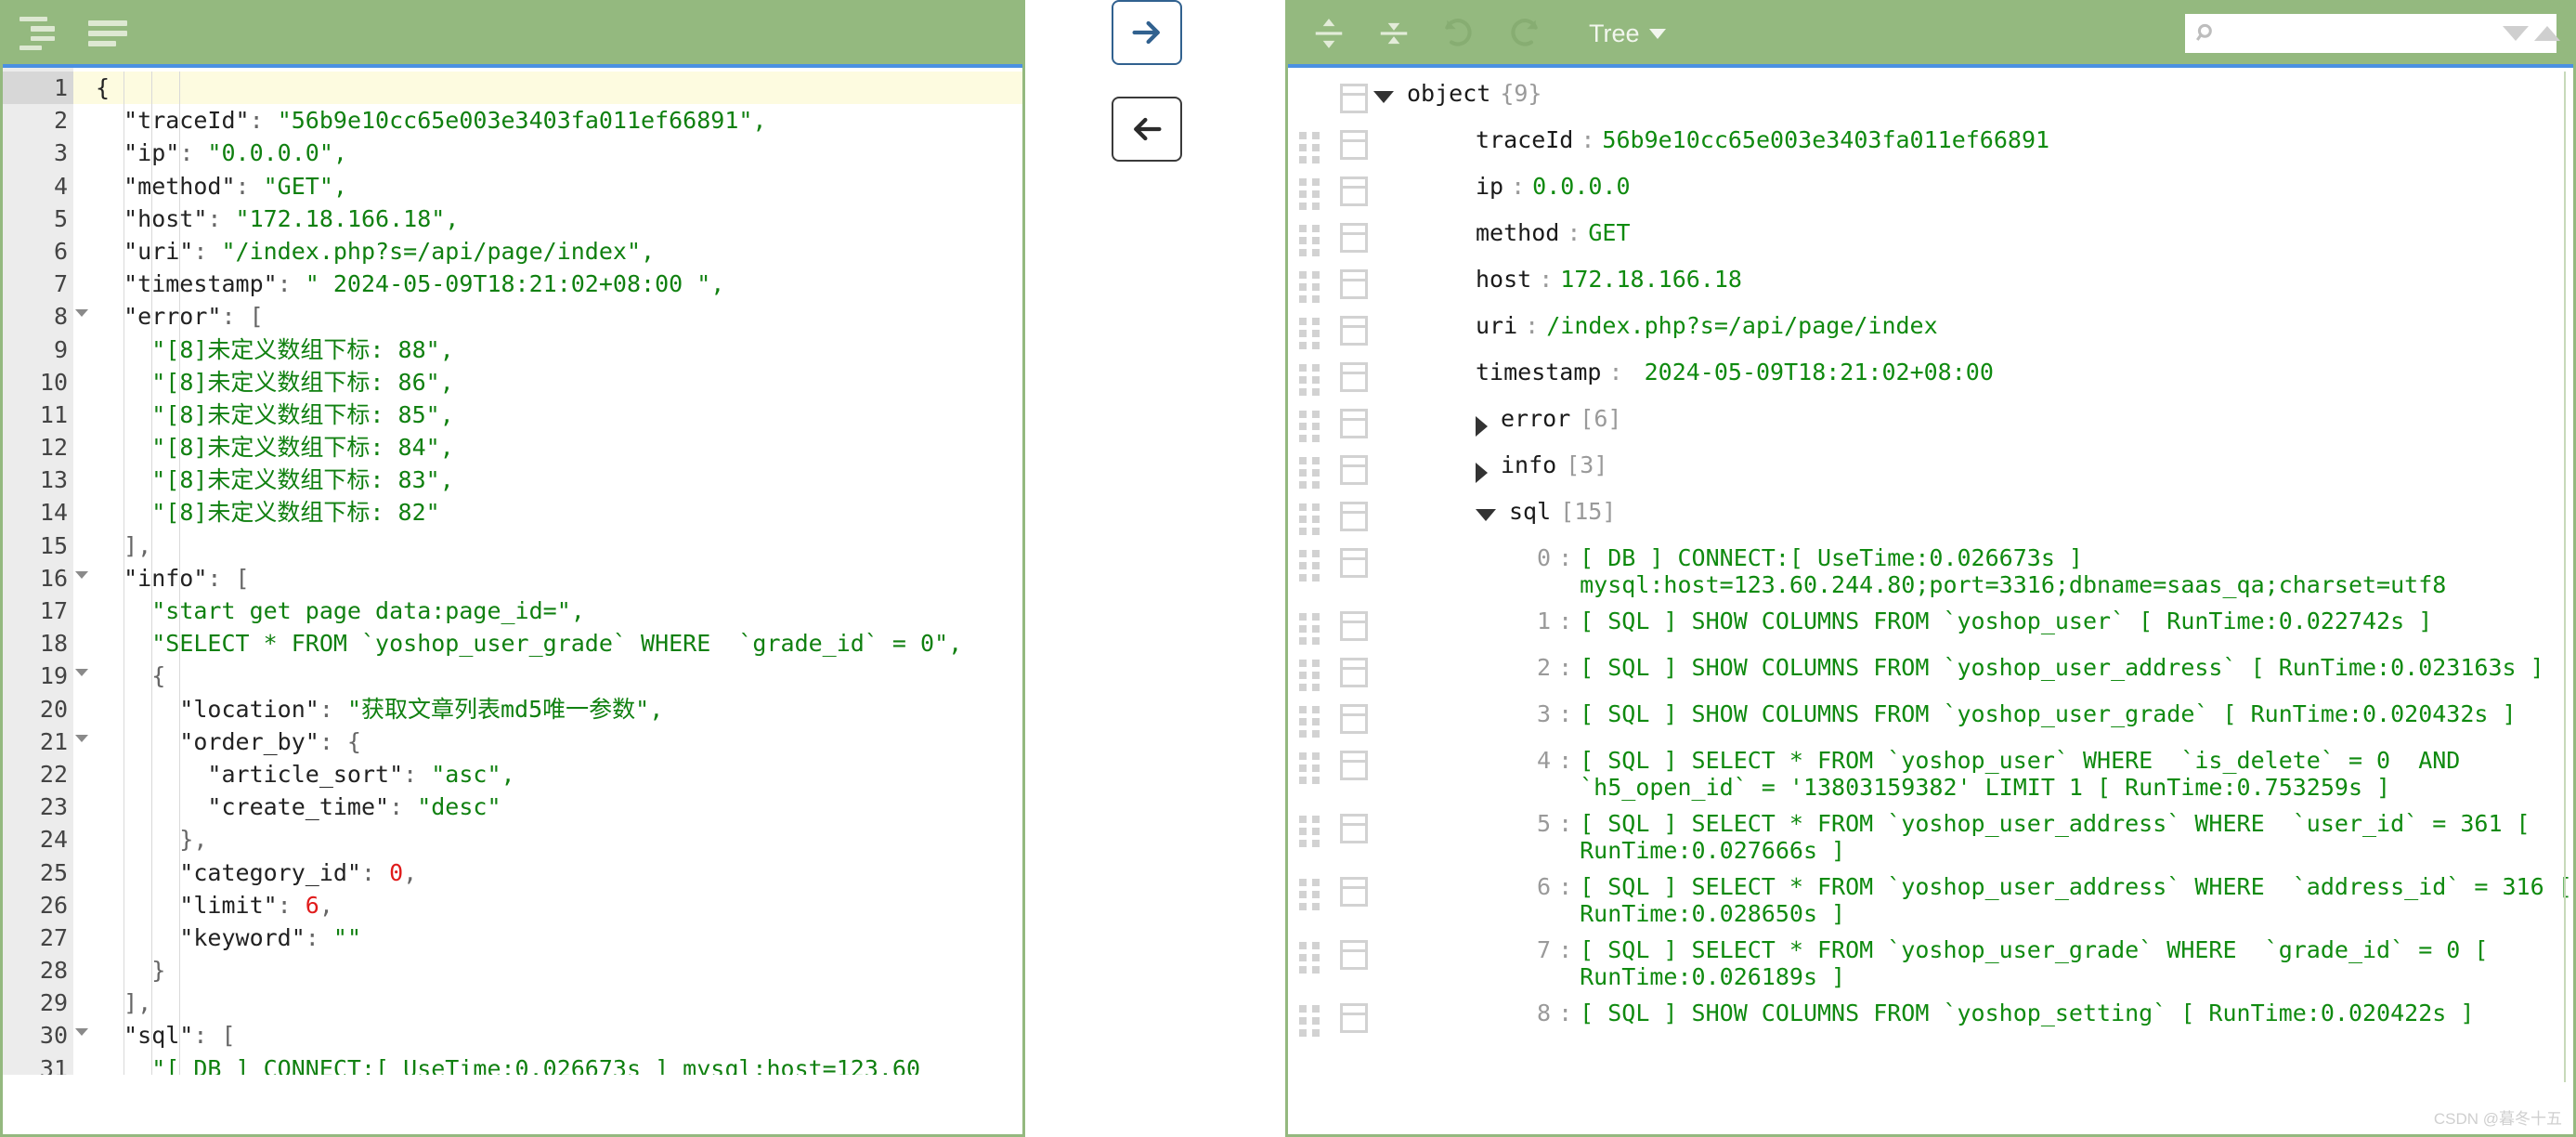 The height and width of the screenshot is (1137, 2576). What do you see at coordinates (1544, 668) in the screenshot?
I see `tree-node-key: 2` at bounding box center [1544, 668].